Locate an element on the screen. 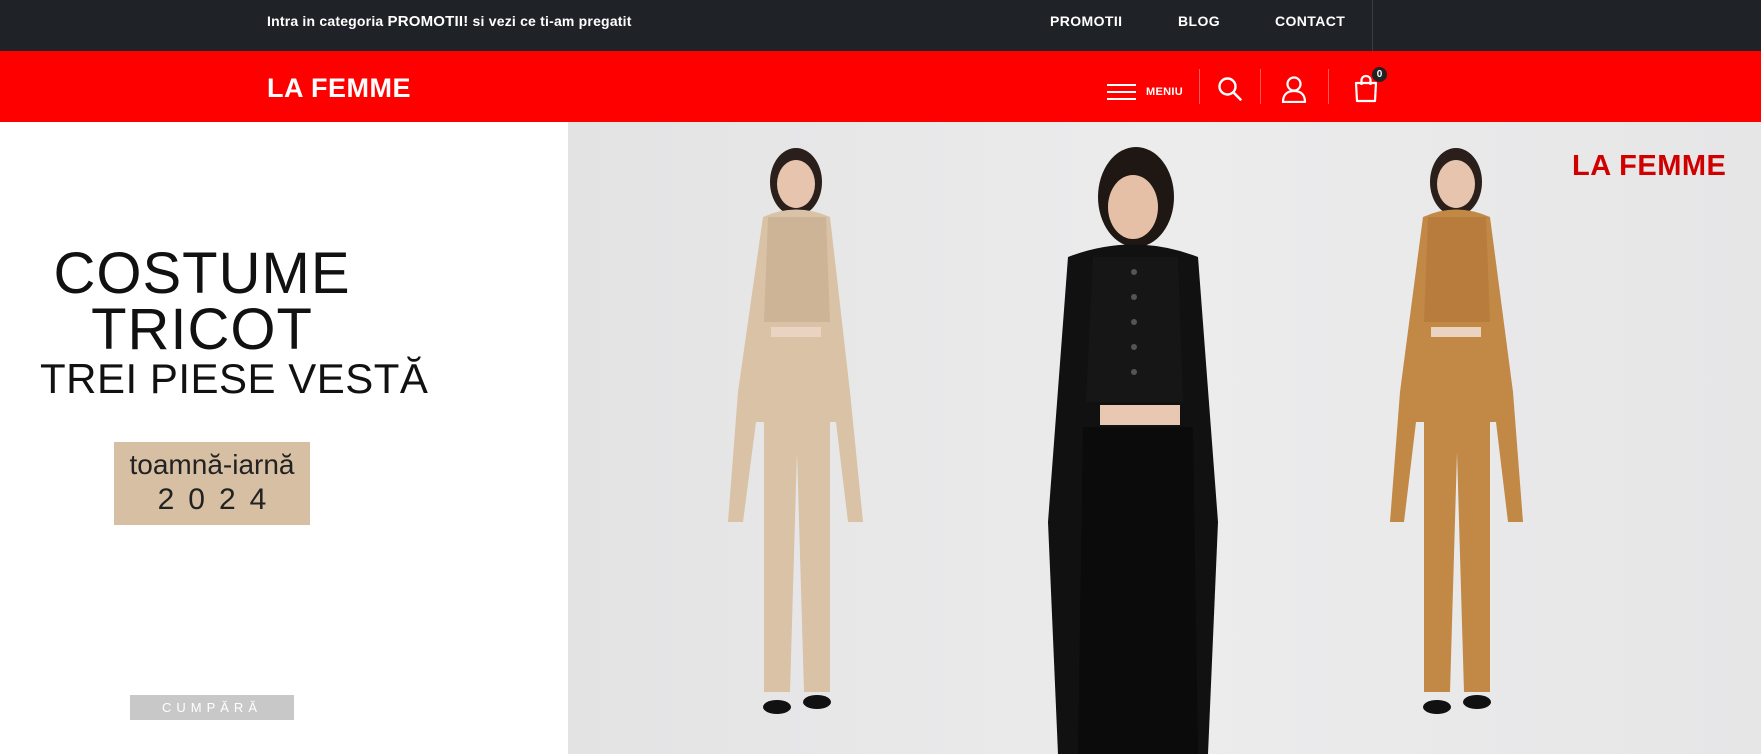  promo-message-link: PROMOTII! is located at coordinates (428, 21).